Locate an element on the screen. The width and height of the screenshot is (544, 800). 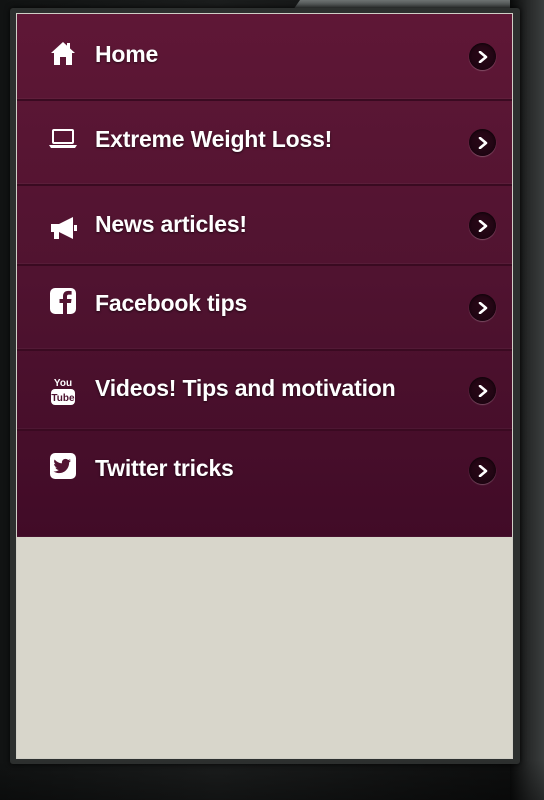
youtube-icon: You Tube is located at coordinates (63, 391).